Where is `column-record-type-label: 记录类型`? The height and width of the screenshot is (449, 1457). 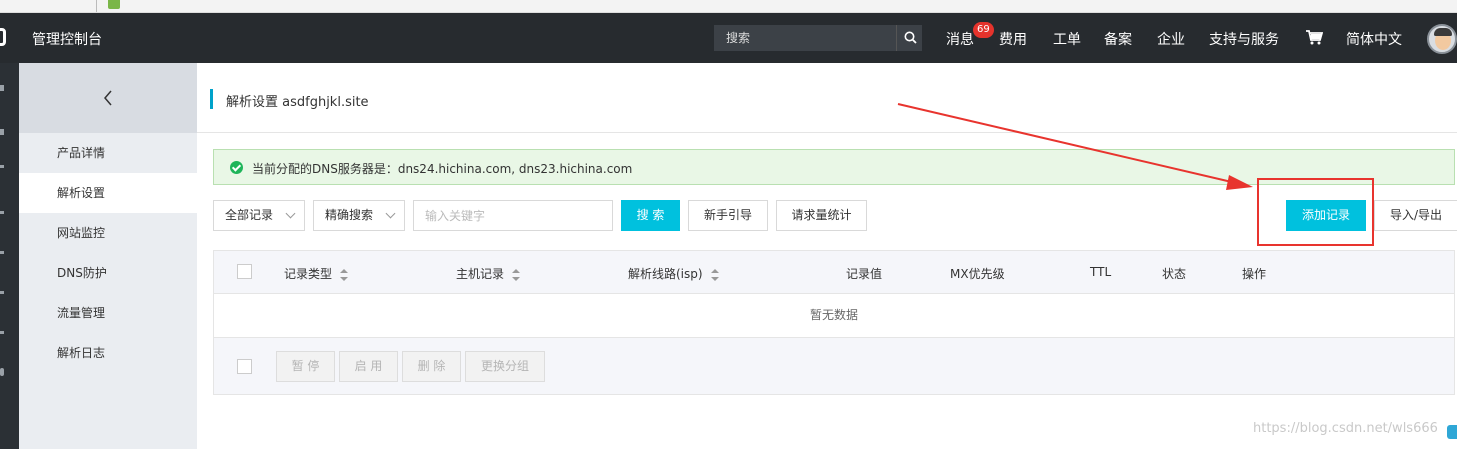 column-record-type-label: 记录类型 is located at coordinates (308, 274).